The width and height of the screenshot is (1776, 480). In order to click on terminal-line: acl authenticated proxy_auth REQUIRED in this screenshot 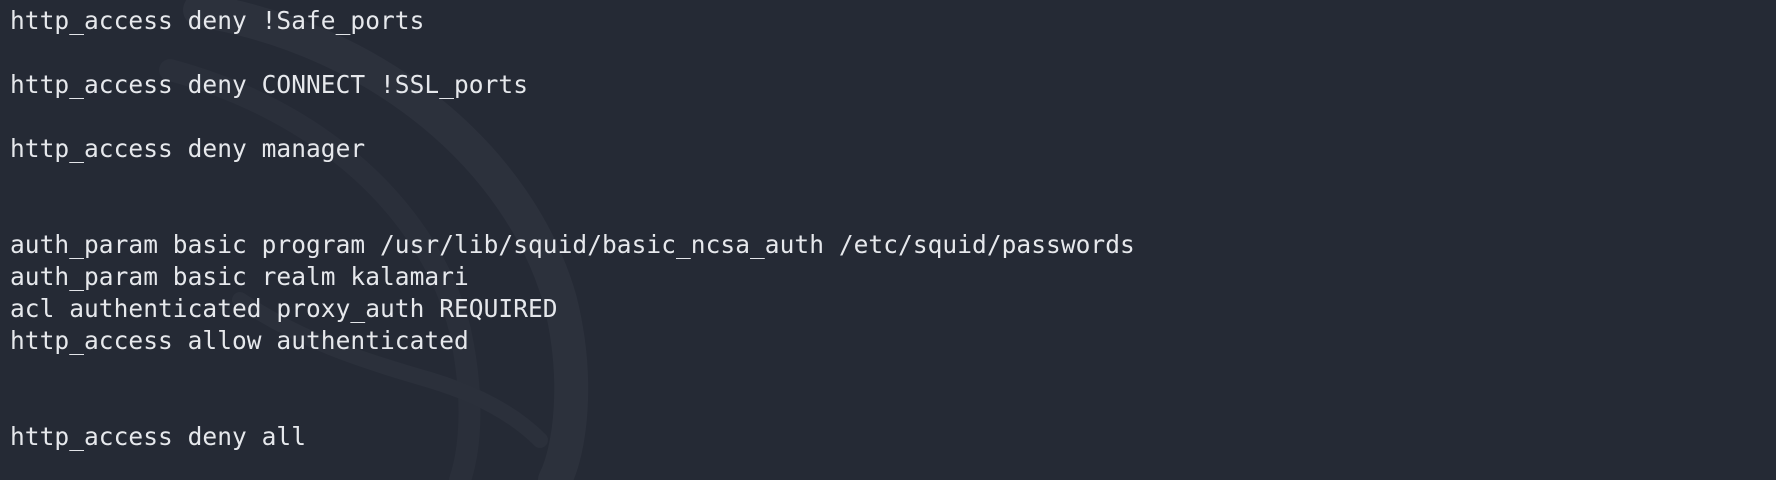, I will do `click(284, 308)`.